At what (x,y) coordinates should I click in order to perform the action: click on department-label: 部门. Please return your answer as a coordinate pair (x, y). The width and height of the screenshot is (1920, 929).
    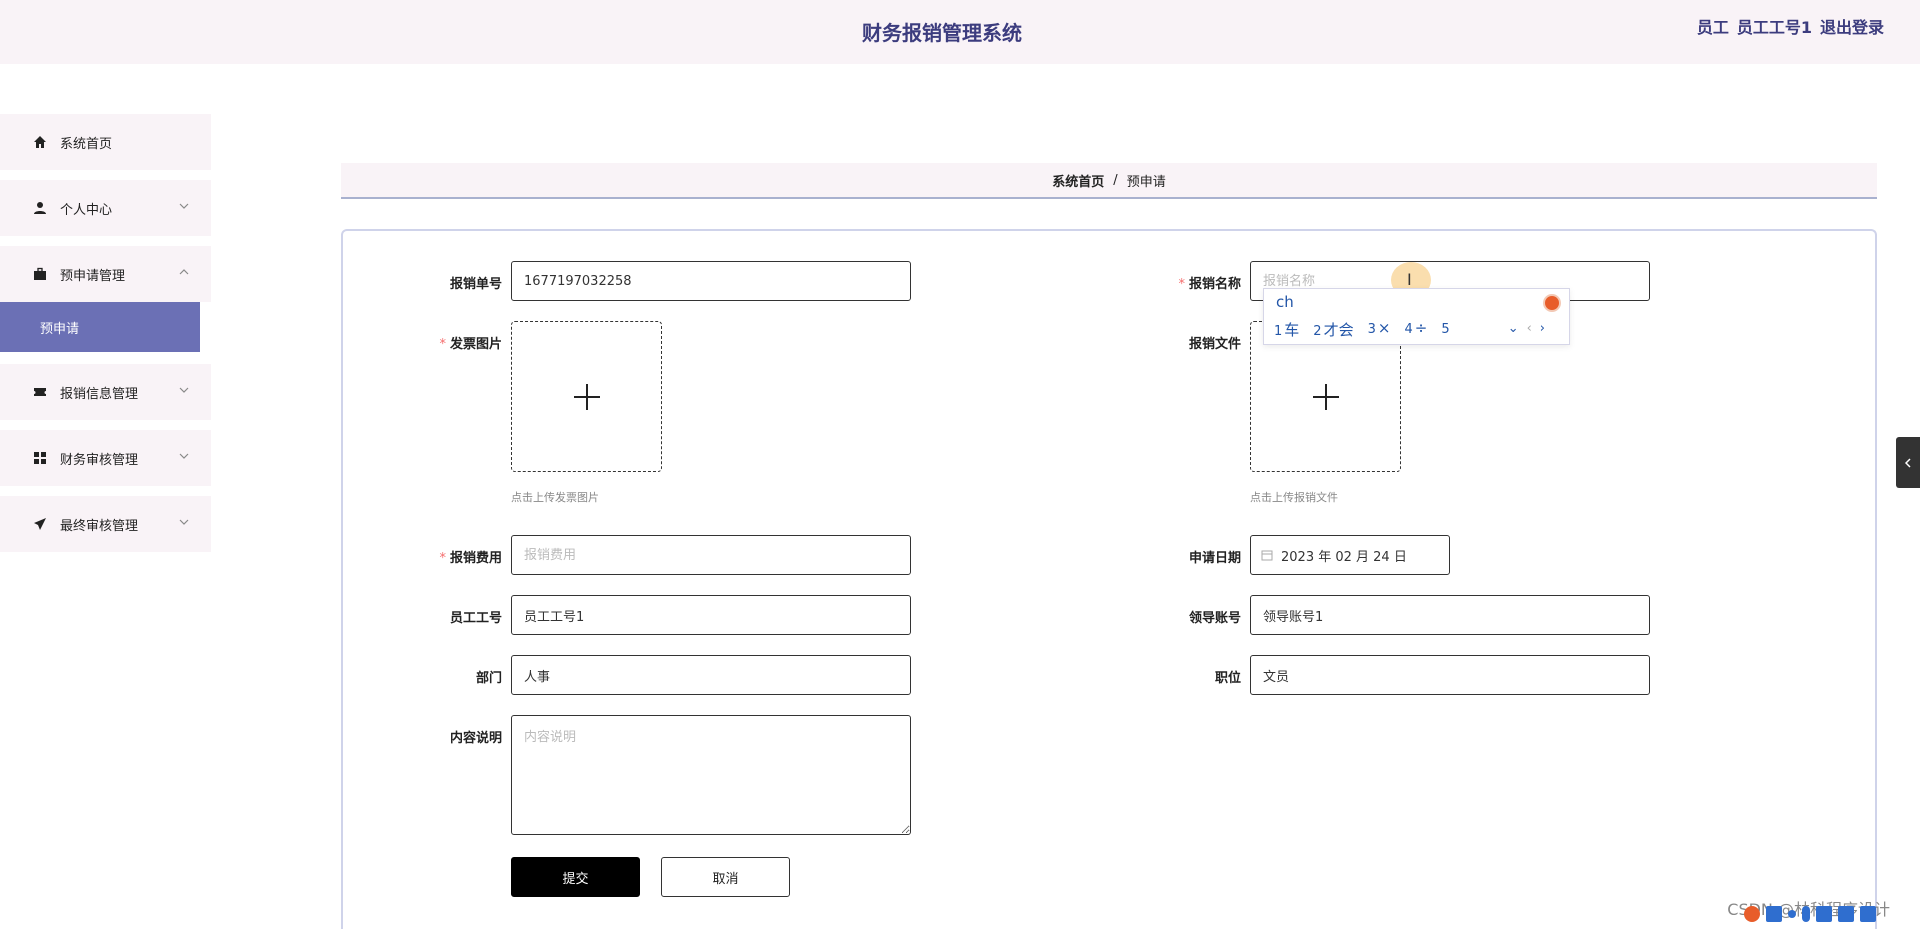
    Looking at the image, I should click on (488, 678).